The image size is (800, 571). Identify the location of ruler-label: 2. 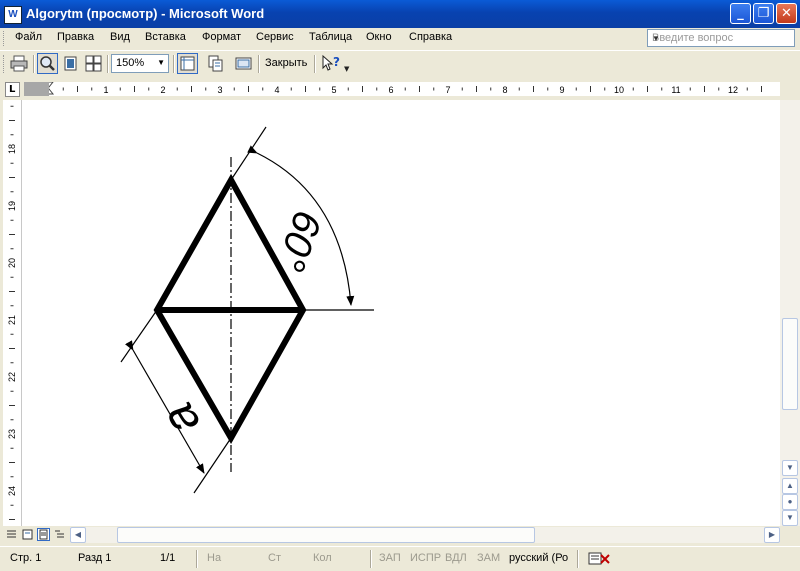
(162, 90).